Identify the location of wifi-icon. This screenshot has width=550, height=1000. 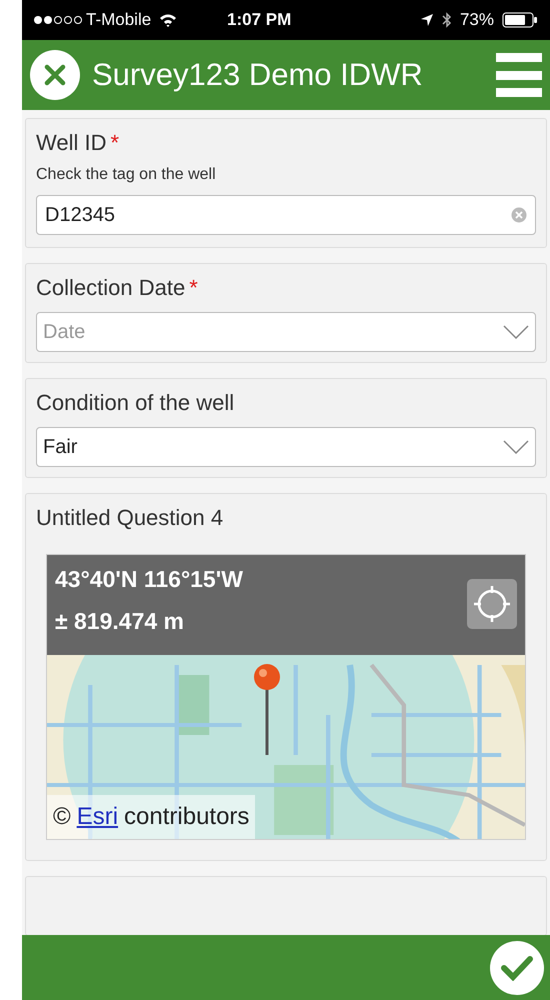
(168, 20).